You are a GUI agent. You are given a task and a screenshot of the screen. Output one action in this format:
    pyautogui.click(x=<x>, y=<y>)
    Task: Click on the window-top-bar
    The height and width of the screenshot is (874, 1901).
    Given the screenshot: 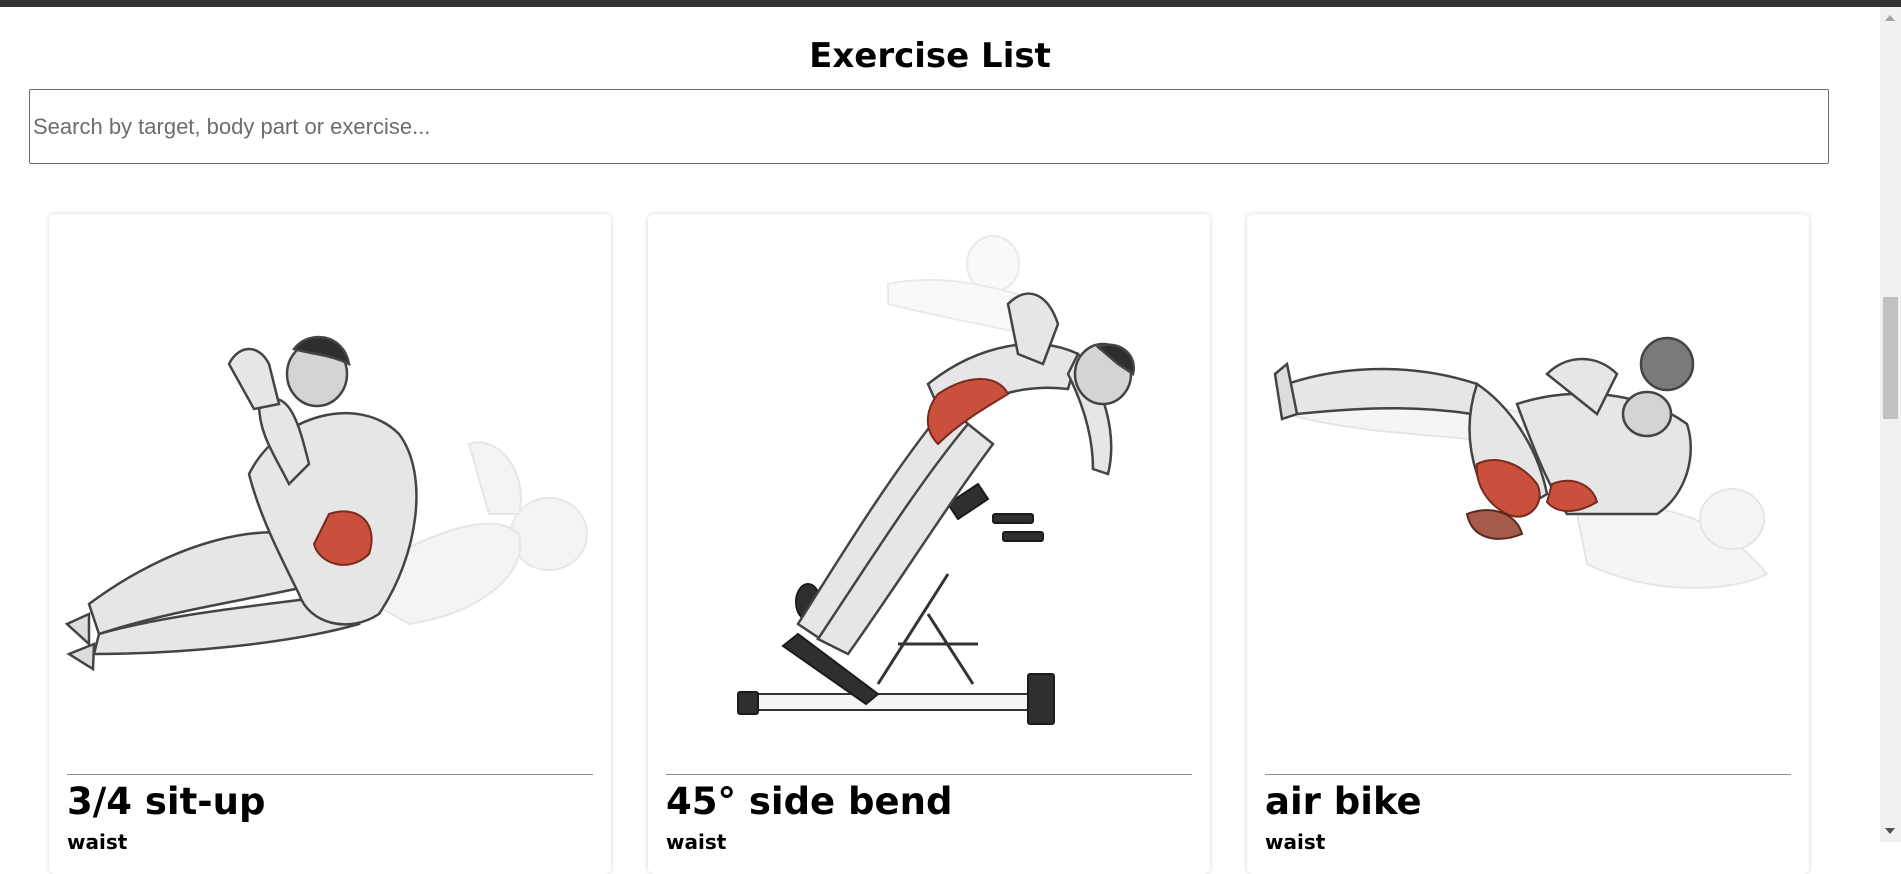 What is the action you would take?
    pyautogui.click(x=950, y=3)
    